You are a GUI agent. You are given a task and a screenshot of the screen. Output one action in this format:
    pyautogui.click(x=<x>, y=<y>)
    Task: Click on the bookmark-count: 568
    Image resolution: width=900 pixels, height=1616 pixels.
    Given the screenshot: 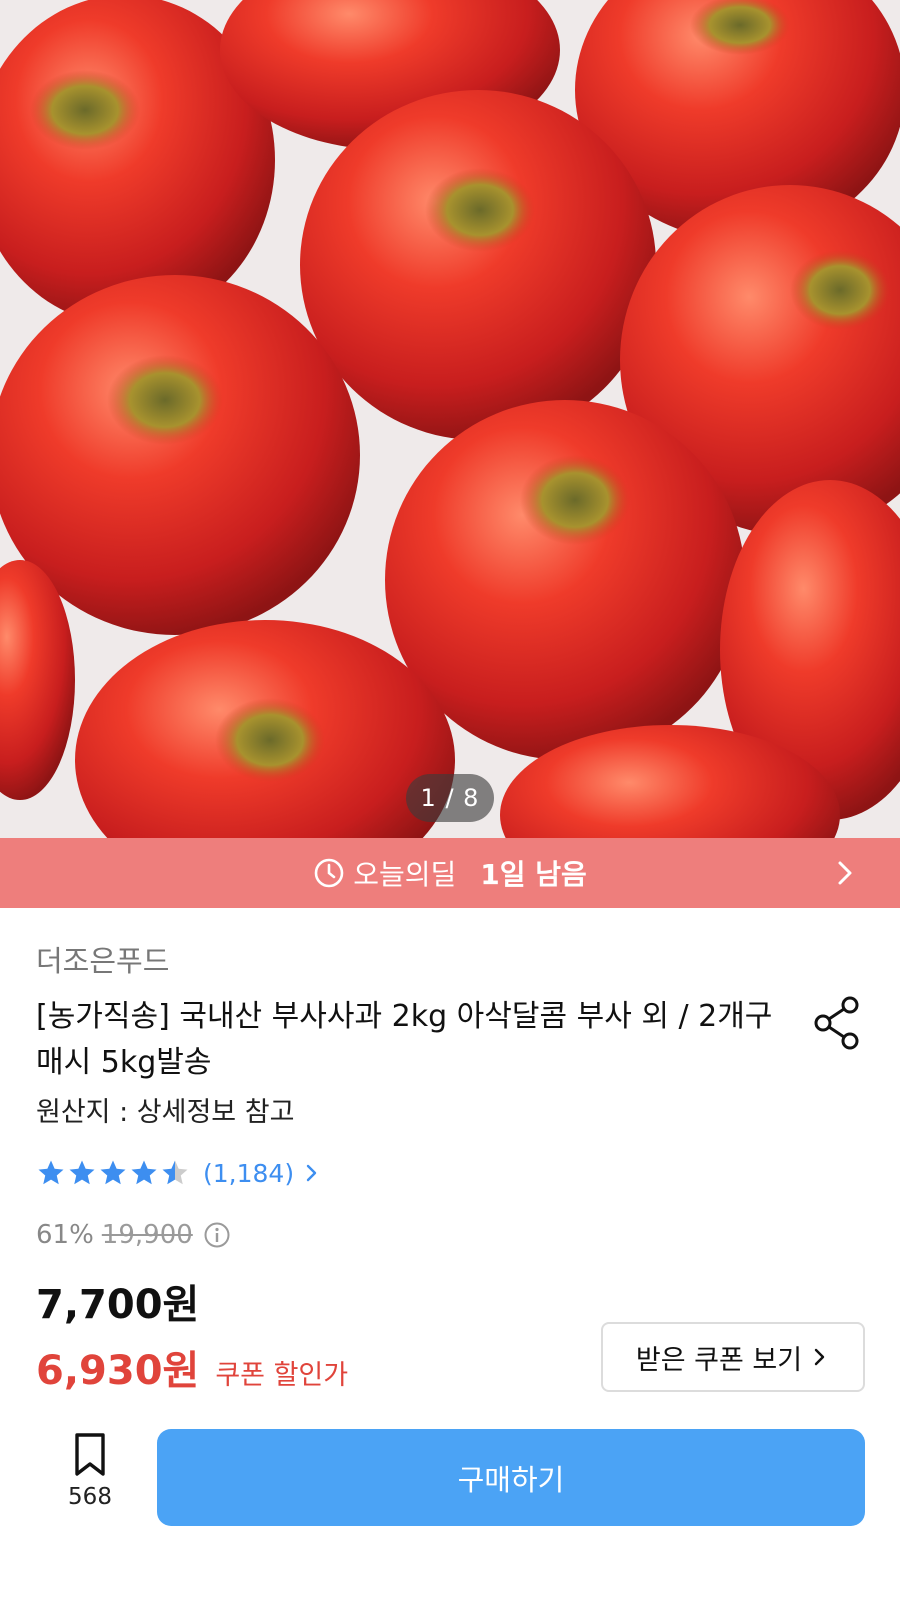 What is the action you would take?
    pyautogui.click(x=90, y=1497)
    